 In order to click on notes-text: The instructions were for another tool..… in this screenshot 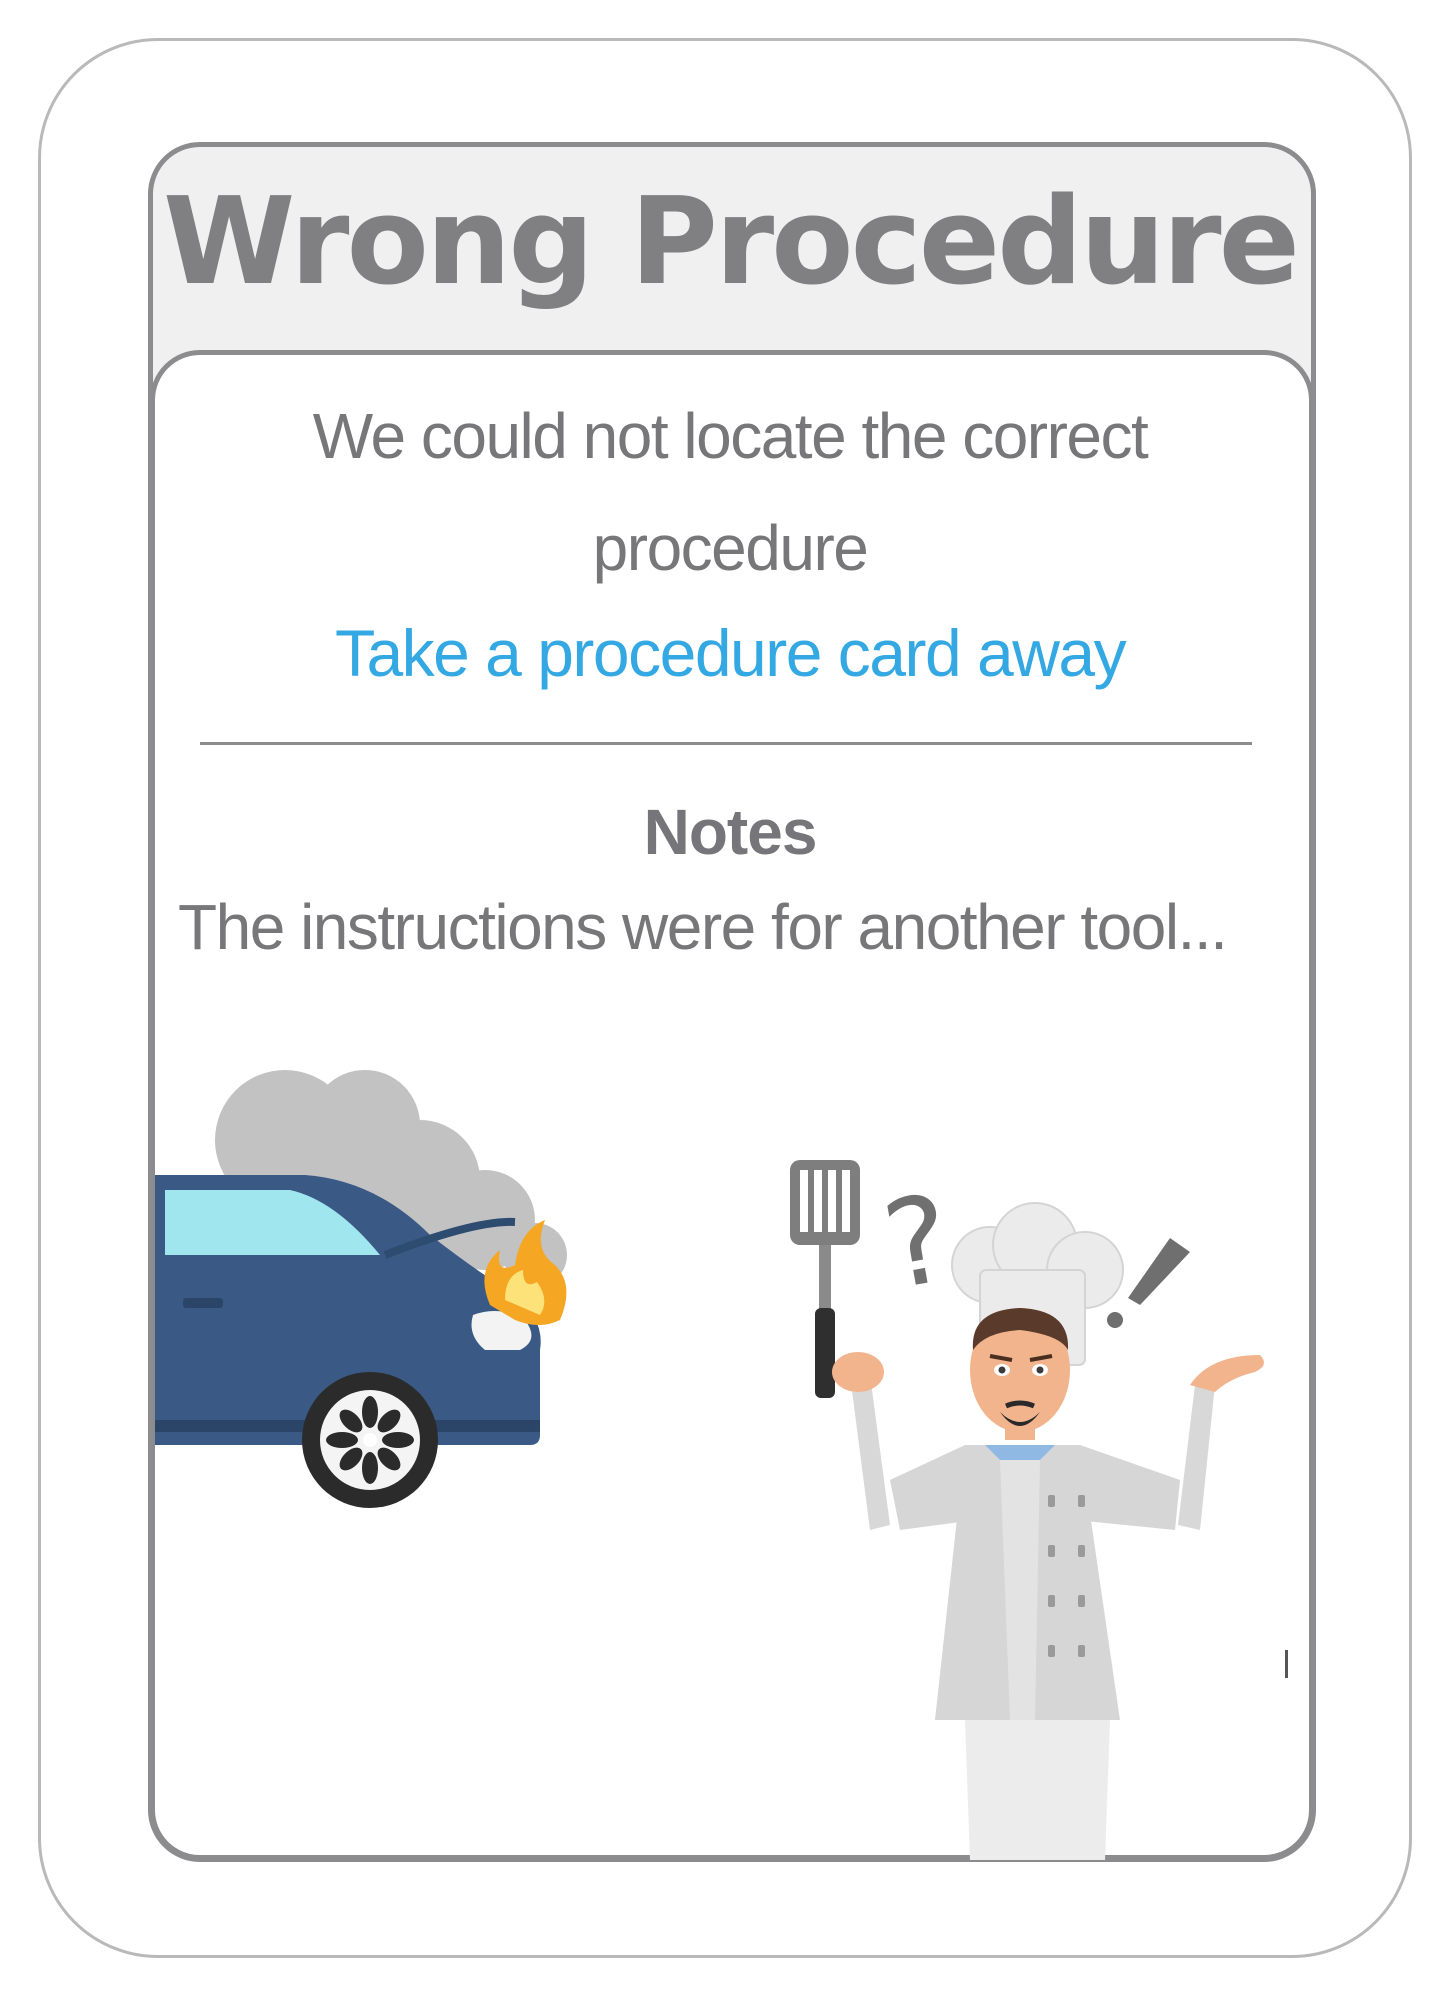, I will do `click(703, 927)`.